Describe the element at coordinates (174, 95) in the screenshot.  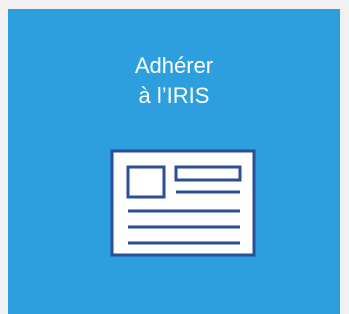
I see `tile-title-line2: à l’IRIS` at that location.